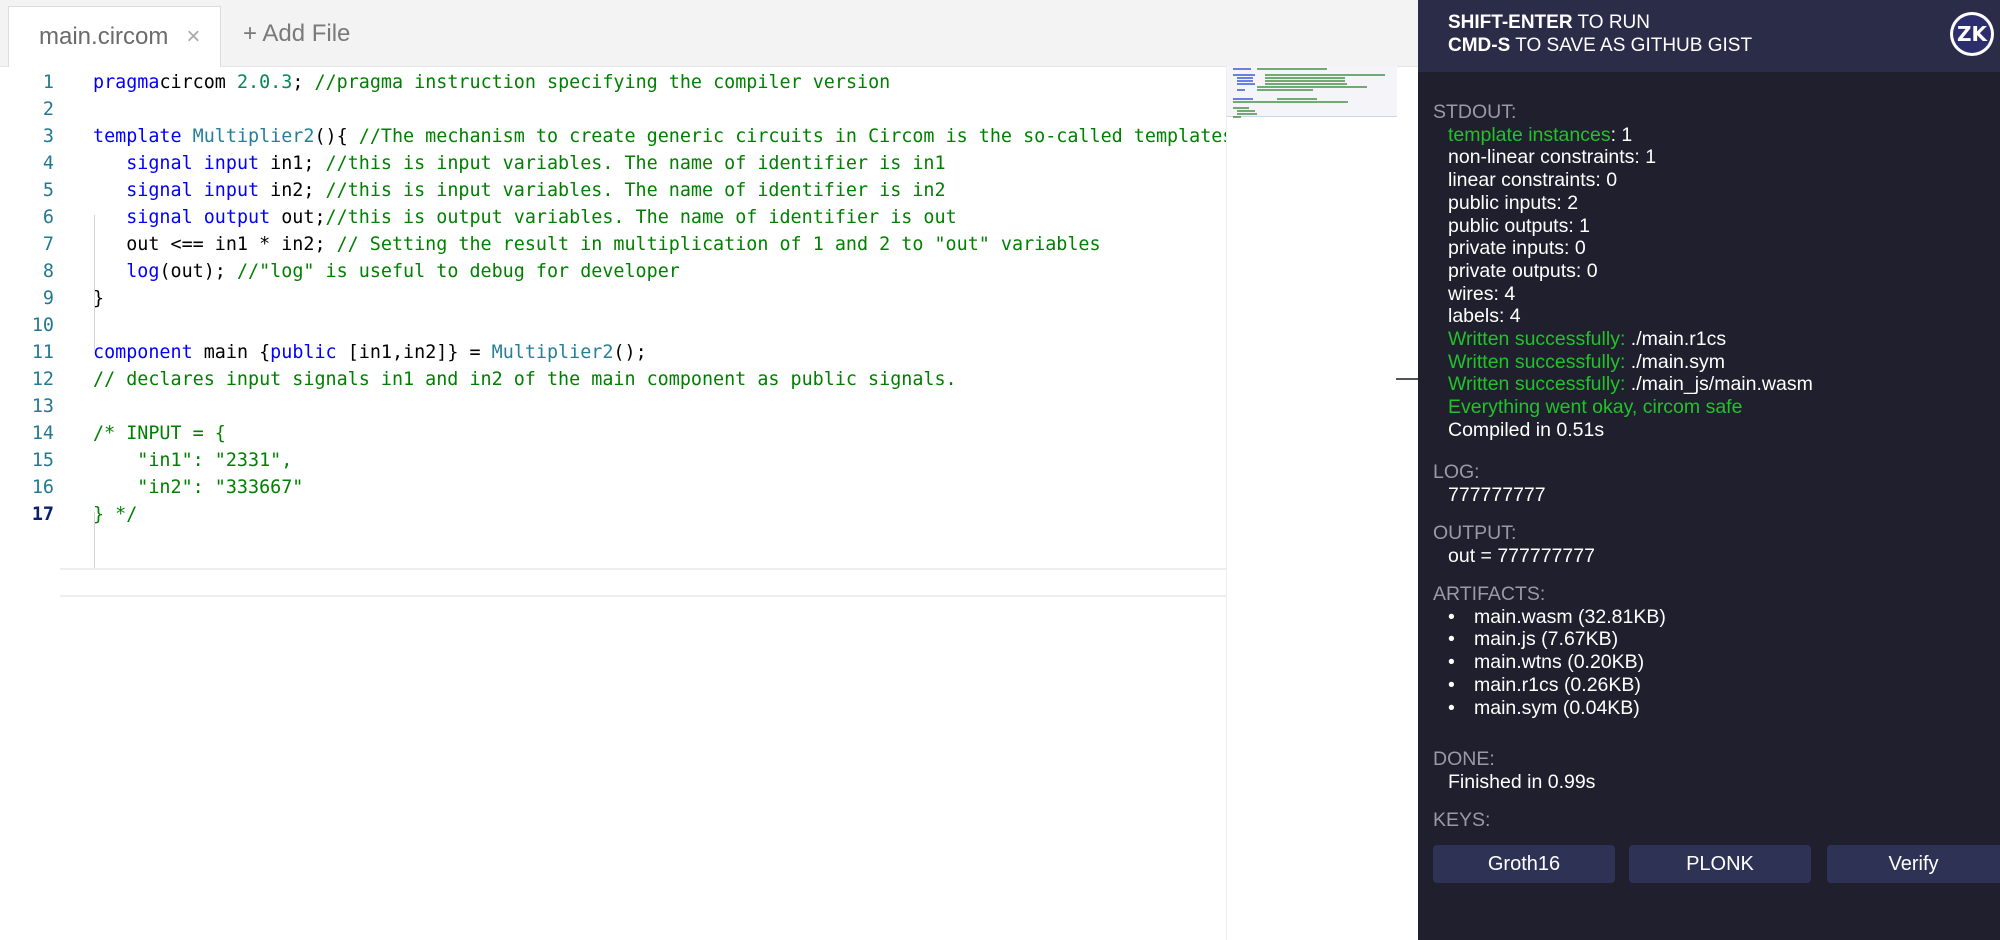 This screenshot has height=940, width=2000. I want to click on stdout-line: public inputs: 2, so click(1513, 202).